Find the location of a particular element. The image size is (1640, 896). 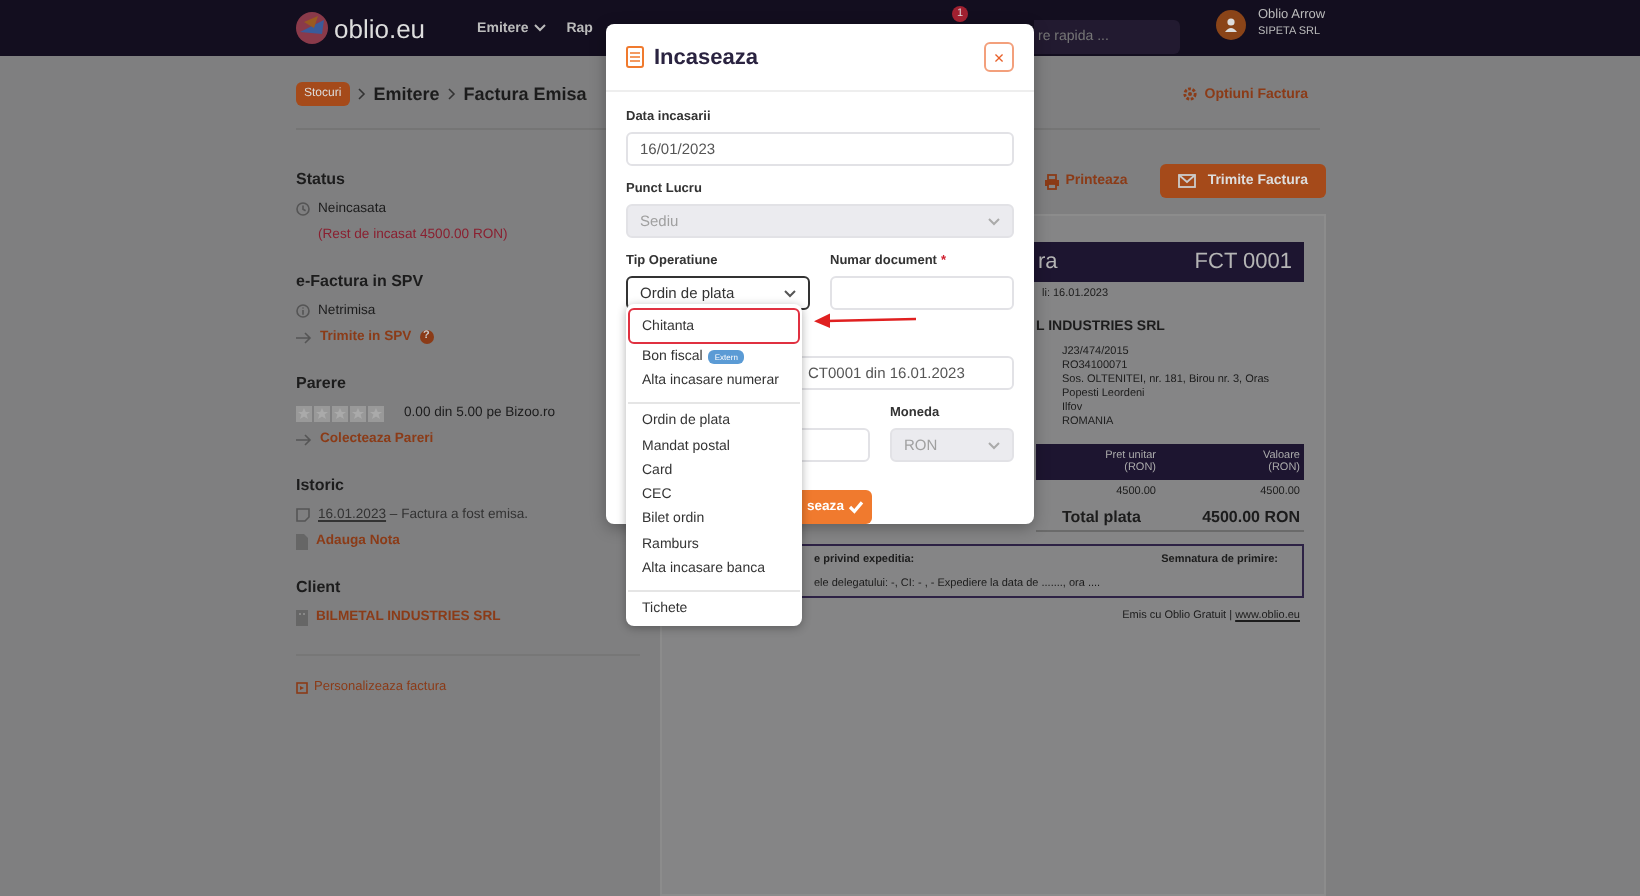

logo-text: oblio.eu is located at coordinates (380, 28).